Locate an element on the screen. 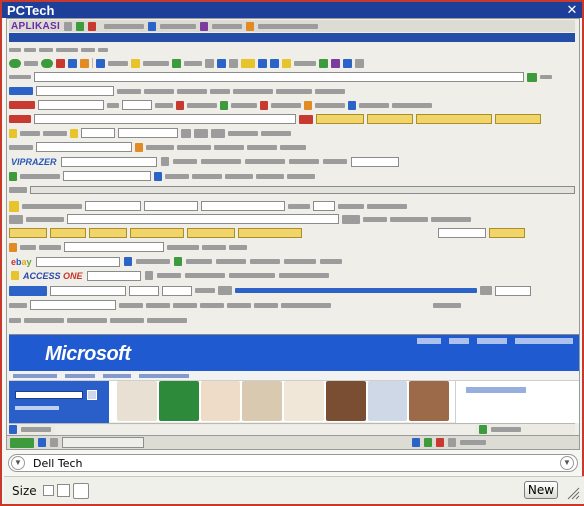 The height and width of the screenshot is (506, 584). size-small-button is located at coordinates (48, 490).